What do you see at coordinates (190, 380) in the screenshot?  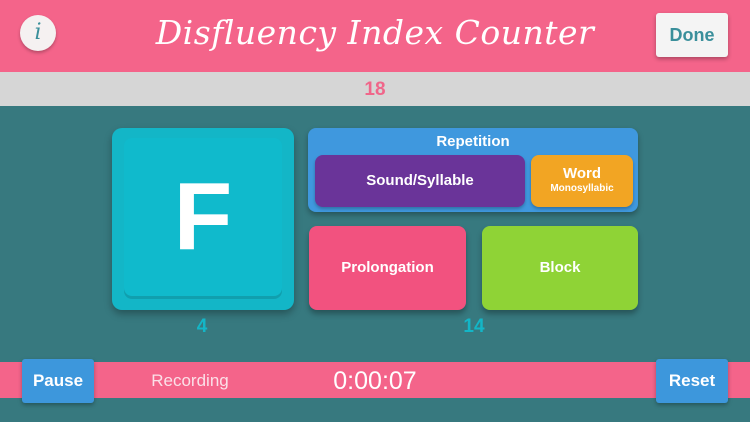 I see `recording-status: Recording` at bounding box center [190, 380].